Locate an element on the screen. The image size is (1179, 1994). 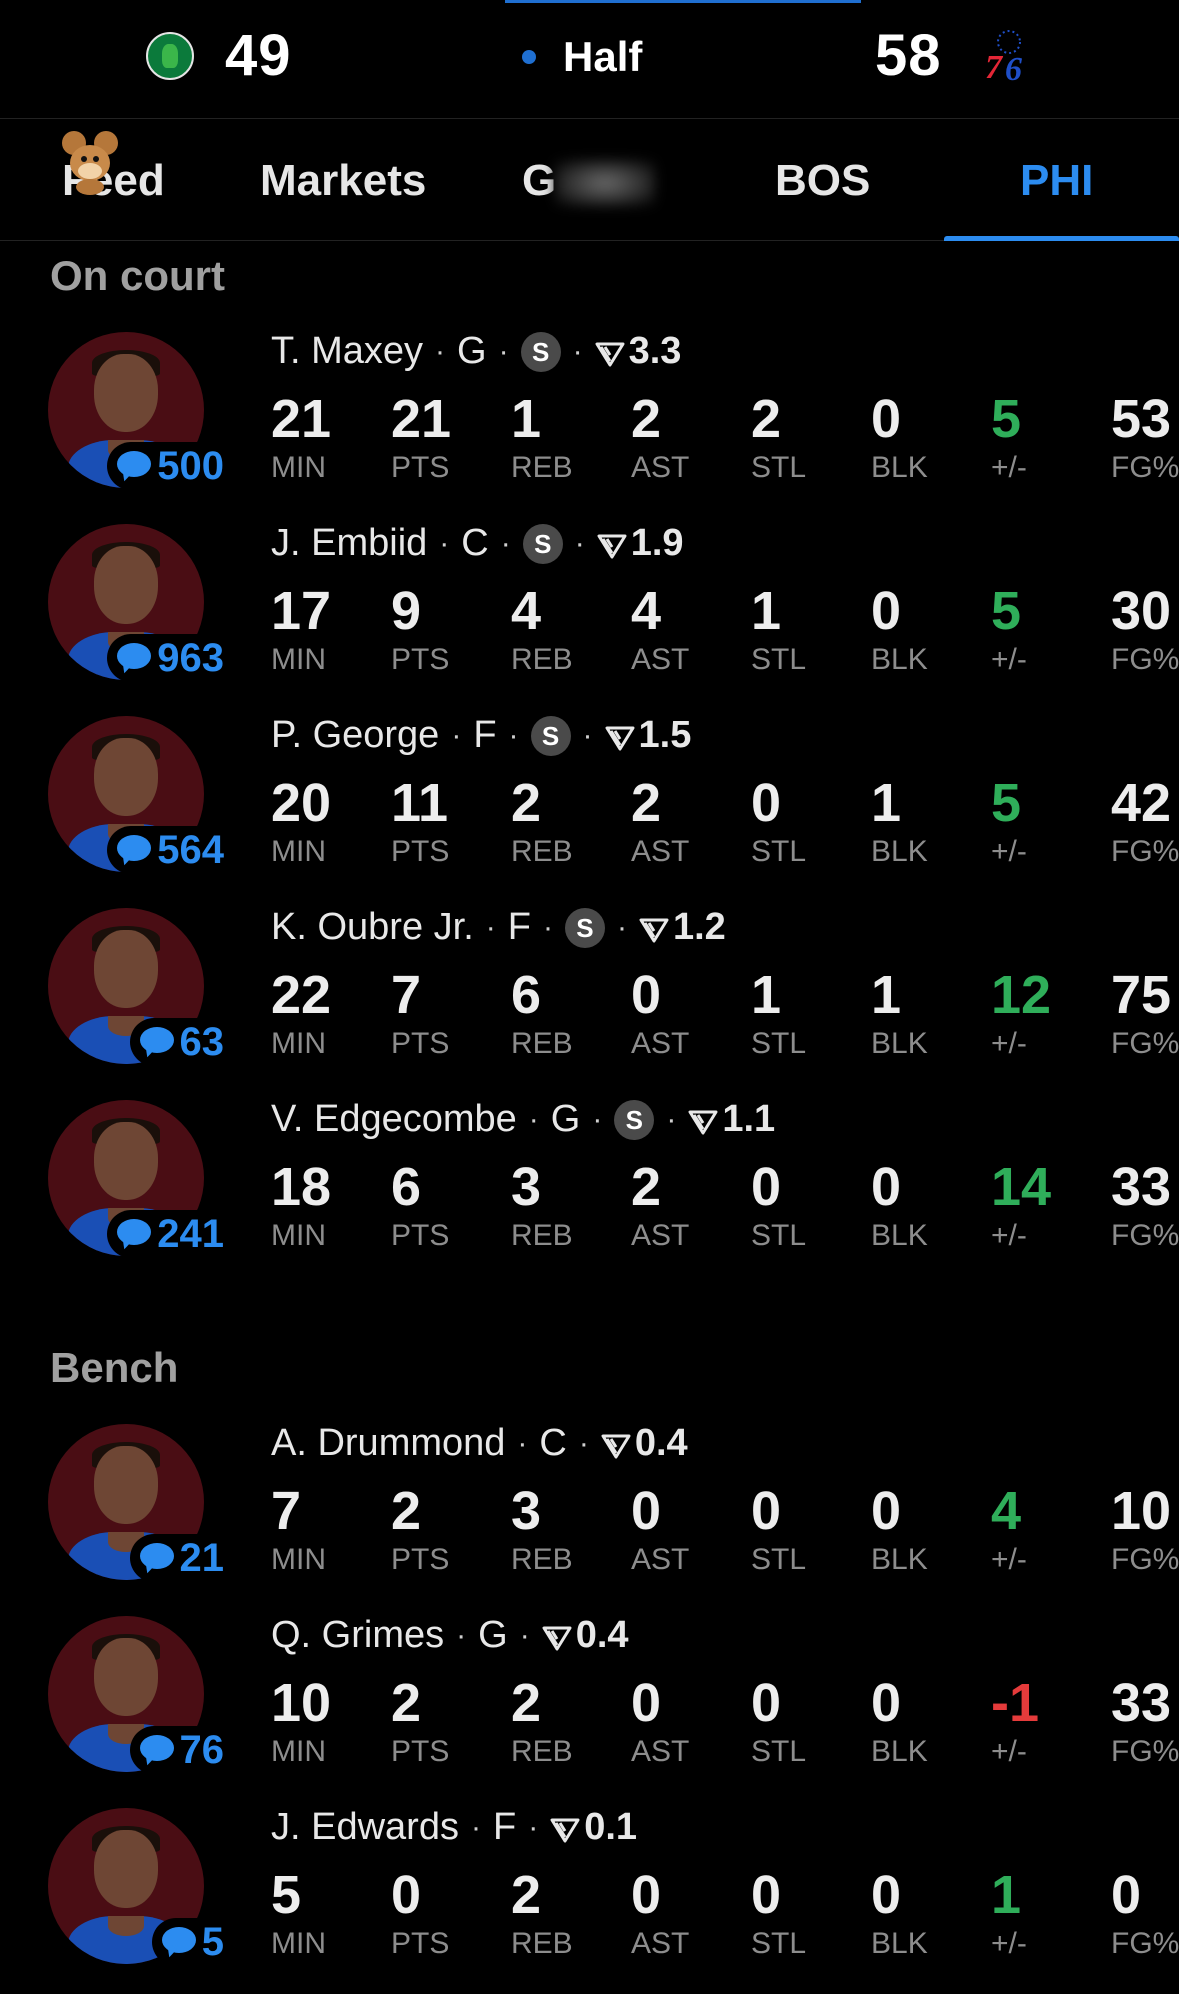
live-dot-icon is located at coordinates (529, 57).